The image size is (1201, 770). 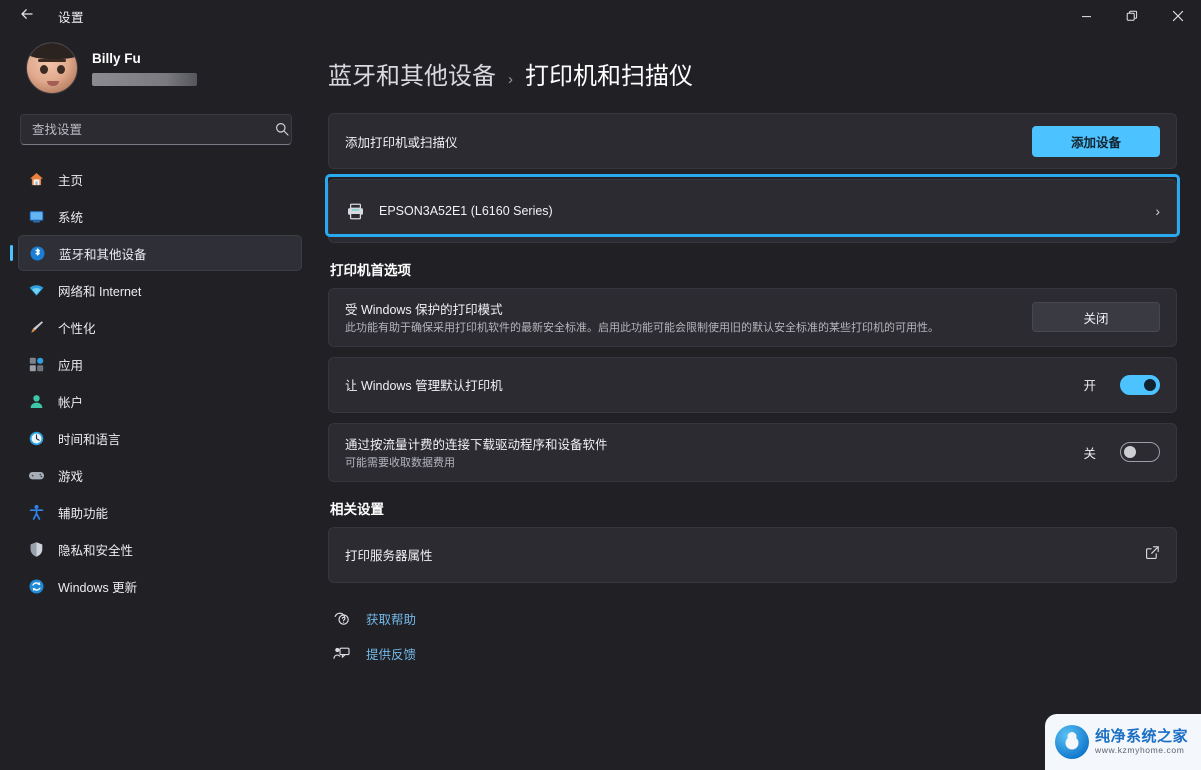 What do you see at coordinates (370, 270) in the screenshot?
I see `preferences-heading: 打印机首选项` at bounding box center [370, 270].